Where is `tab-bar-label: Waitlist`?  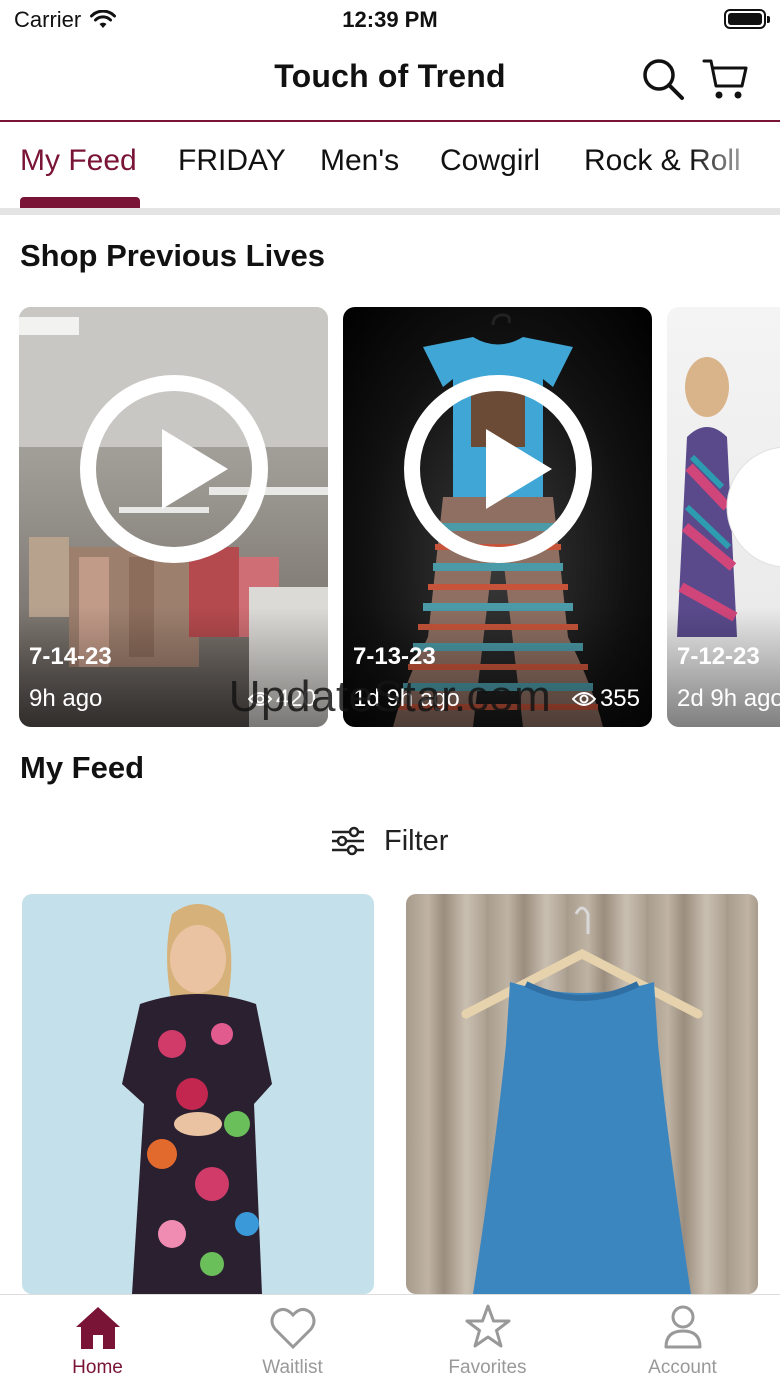
tab-bar-label: Waitlist is located at coordinates (292, 1367).